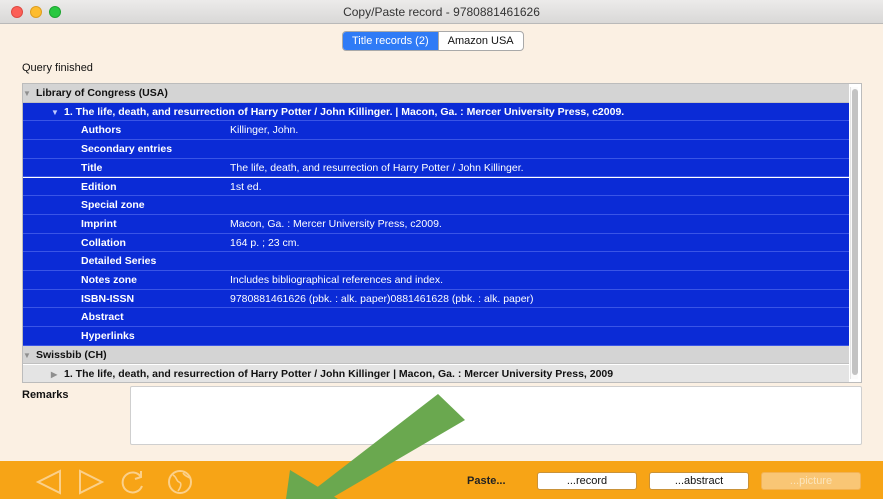 The height and width of the screenshot is (499, 883). What do you see at coordinates (133, 482) in the screenshot?
I see `reload-icon` at bounding box center [133, 482].